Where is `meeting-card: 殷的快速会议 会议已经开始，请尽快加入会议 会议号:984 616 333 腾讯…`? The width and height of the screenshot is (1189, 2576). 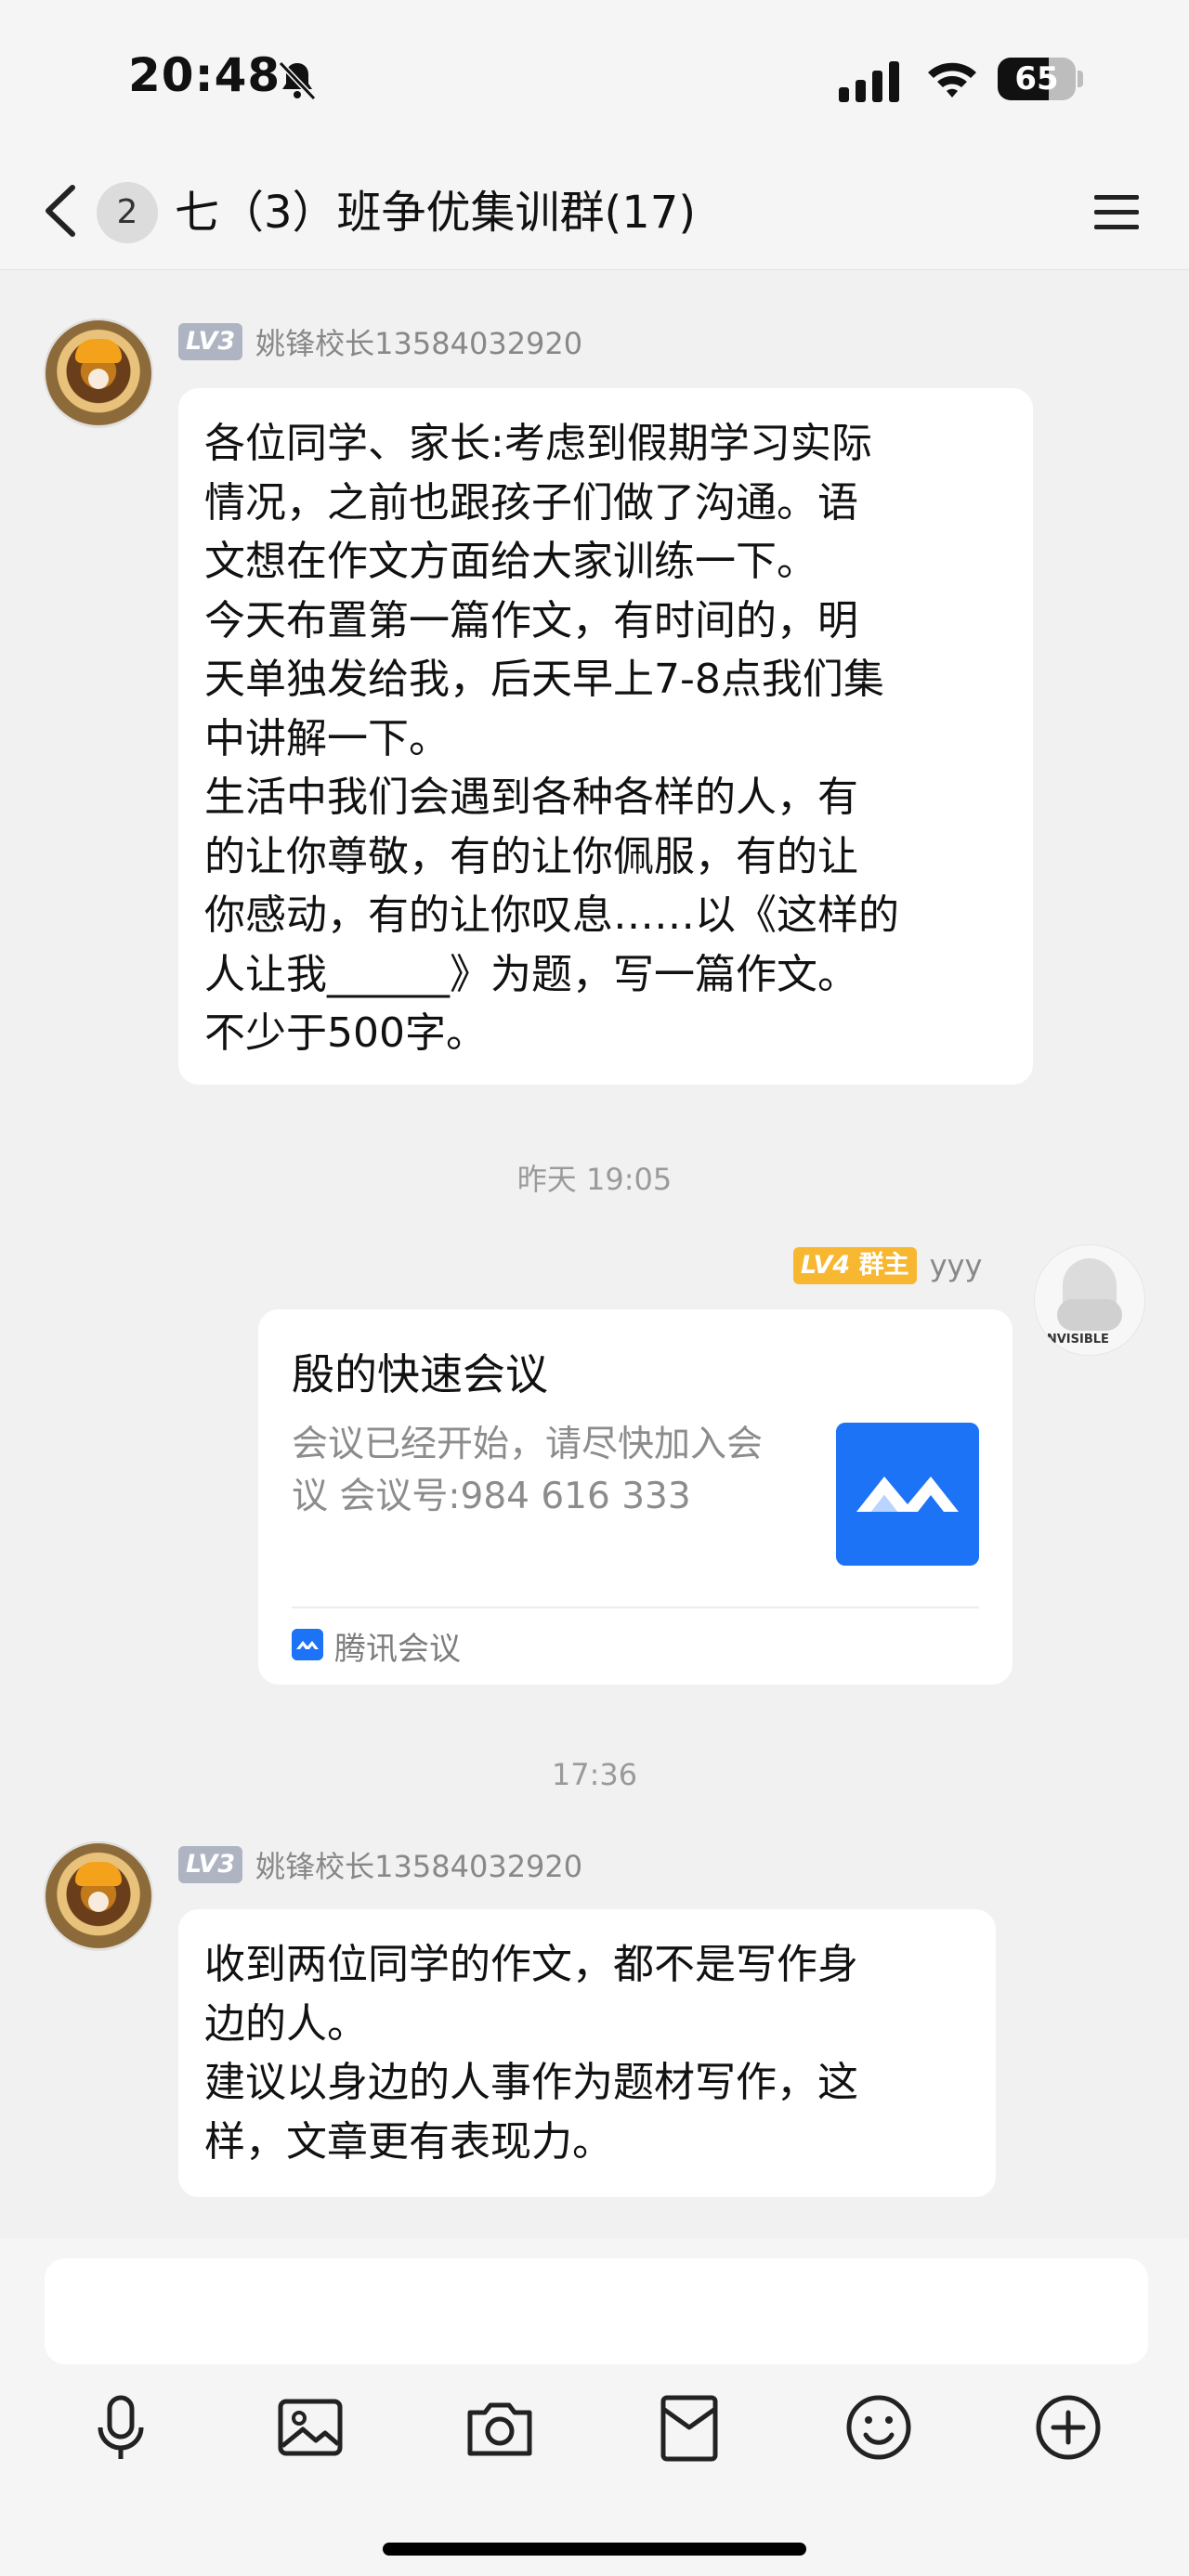
meeting-card: 殷的快速会议 会议已经开始，请尽快加入会议 会议号:984 616 333 腾讯… is located at coordinates (636, 1497).